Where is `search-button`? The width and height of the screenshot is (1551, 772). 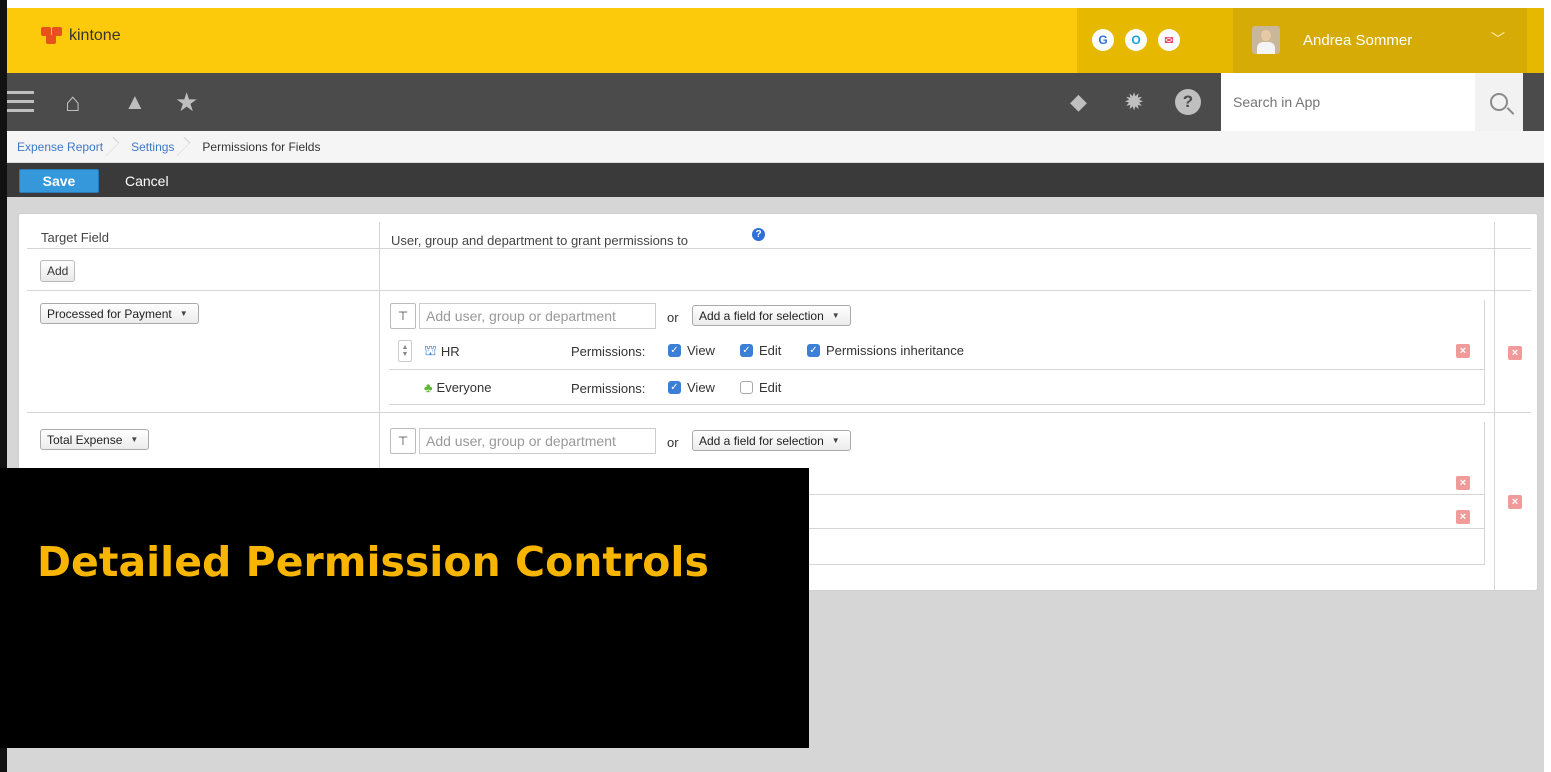
search-button is located at coordinates (1499, 102).